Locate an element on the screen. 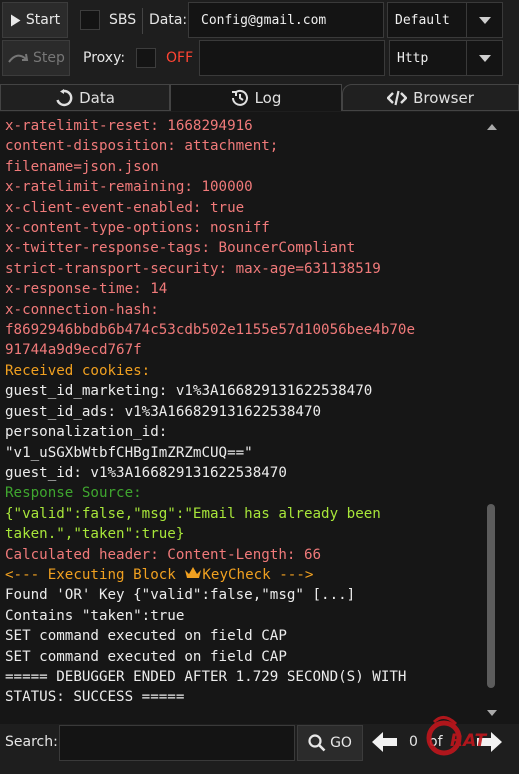 Image resolution: width=519 pixels, height=774 pixels. log-line-text: guest_id: v1%3A166829131622538470 is located at coordinates (146, 472).